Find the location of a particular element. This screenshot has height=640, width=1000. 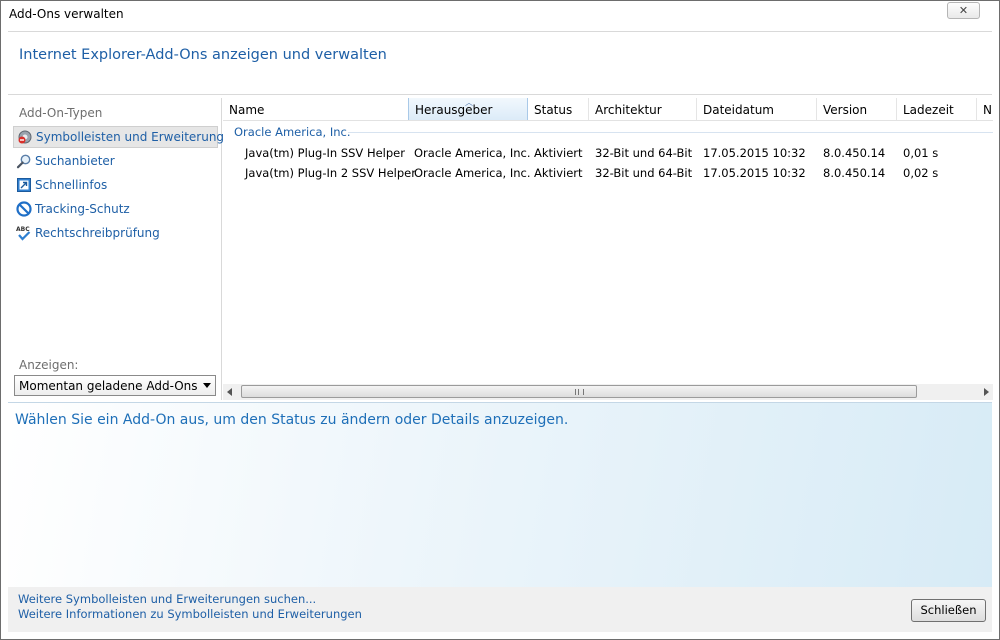

close-button: Schließen is located at coordinates (948, 610).